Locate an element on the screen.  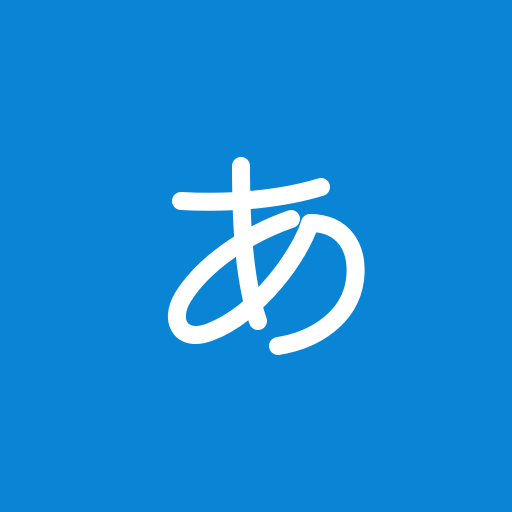
glyph-stroke-loop is located at coordinates (266, 282).